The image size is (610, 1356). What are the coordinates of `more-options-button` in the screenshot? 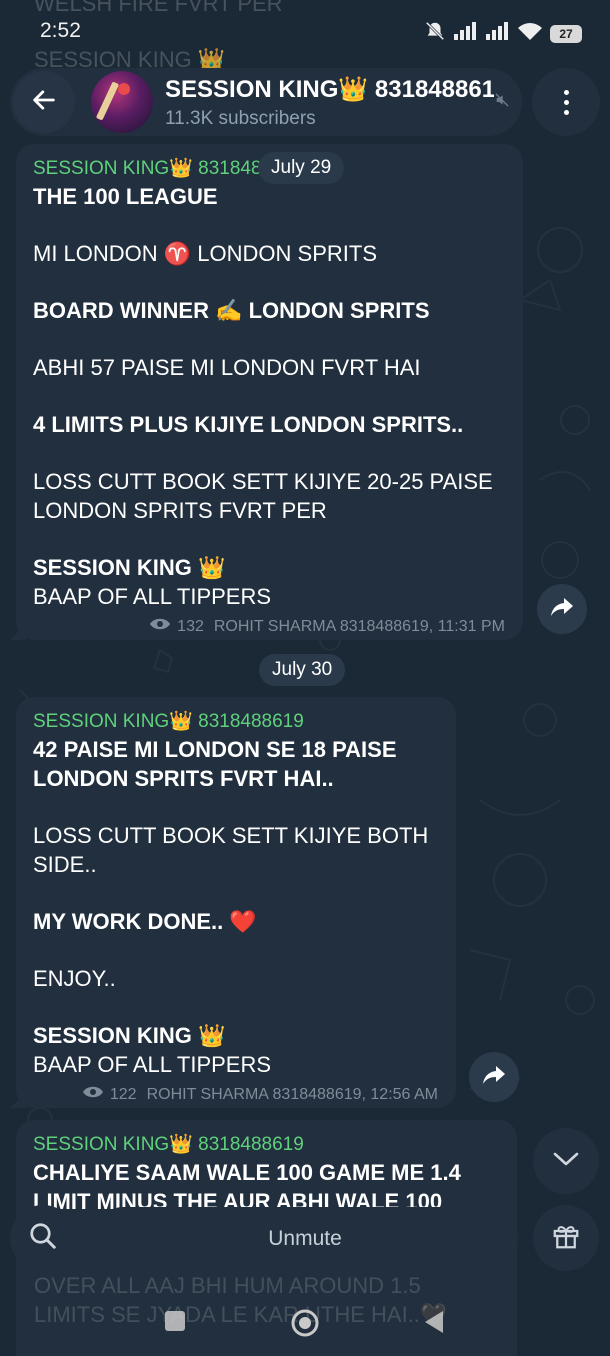 It's located at (566, 102).